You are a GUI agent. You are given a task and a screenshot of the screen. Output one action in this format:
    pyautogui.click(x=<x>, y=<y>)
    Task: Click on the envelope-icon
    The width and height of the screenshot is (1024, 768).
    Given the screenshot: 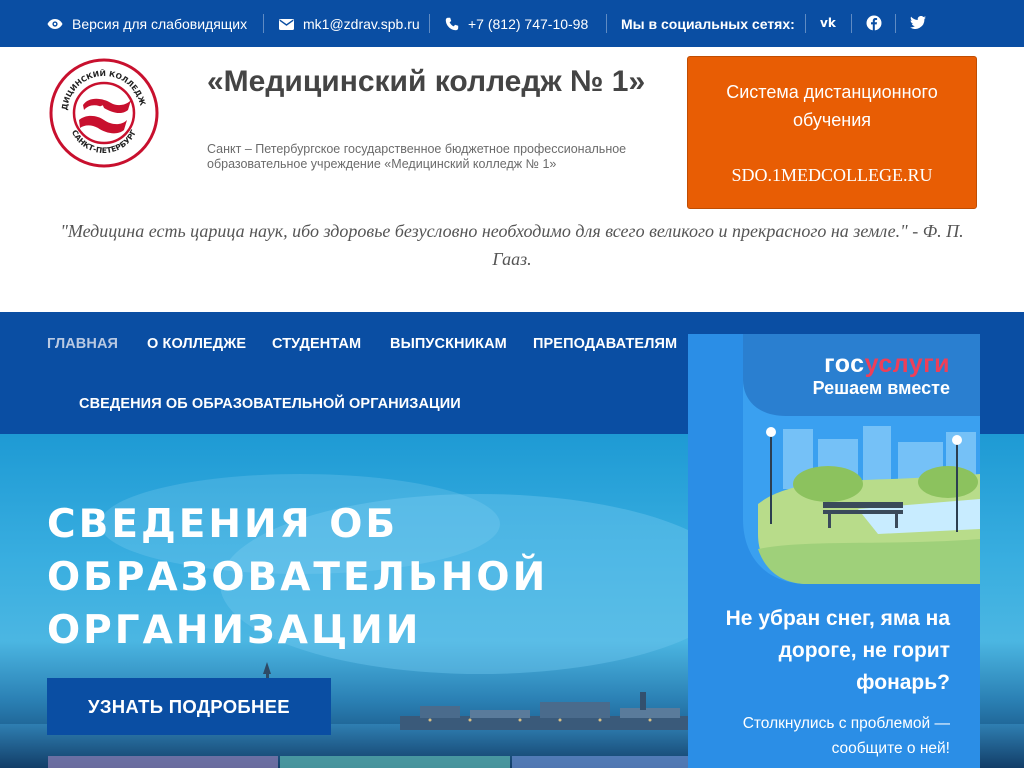 What is the action you would take?
    pyautogui.click(x=286, y=24)
    